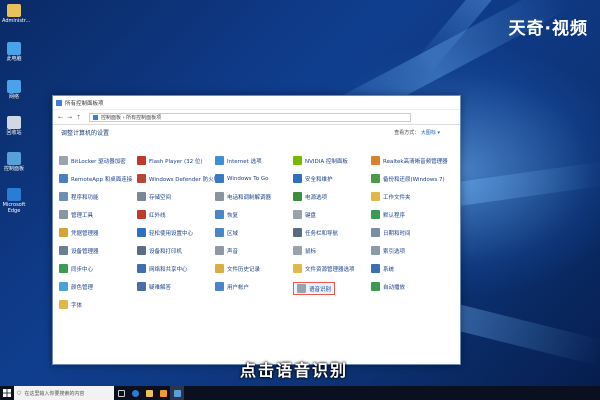  I want to click on control-panel-item: 备份和还原(Windows 7), so click(408, 178).